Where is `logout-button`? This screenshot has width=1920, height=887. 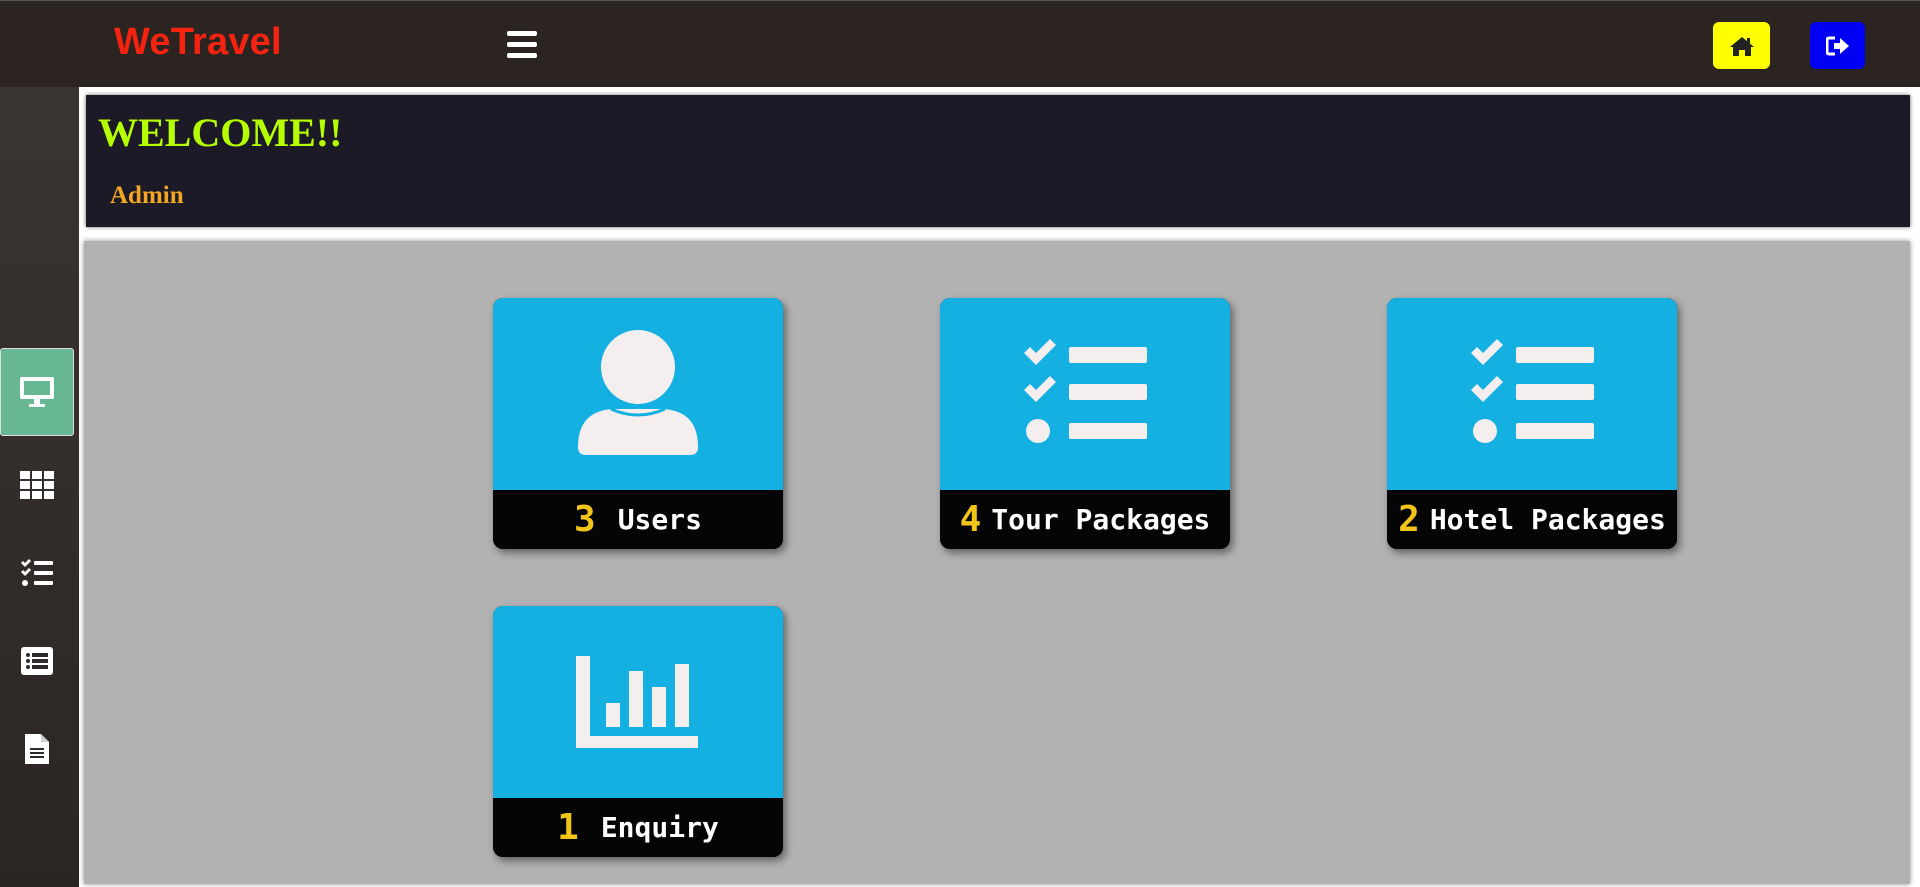 logout-button is located at coordinates (1837, 45).